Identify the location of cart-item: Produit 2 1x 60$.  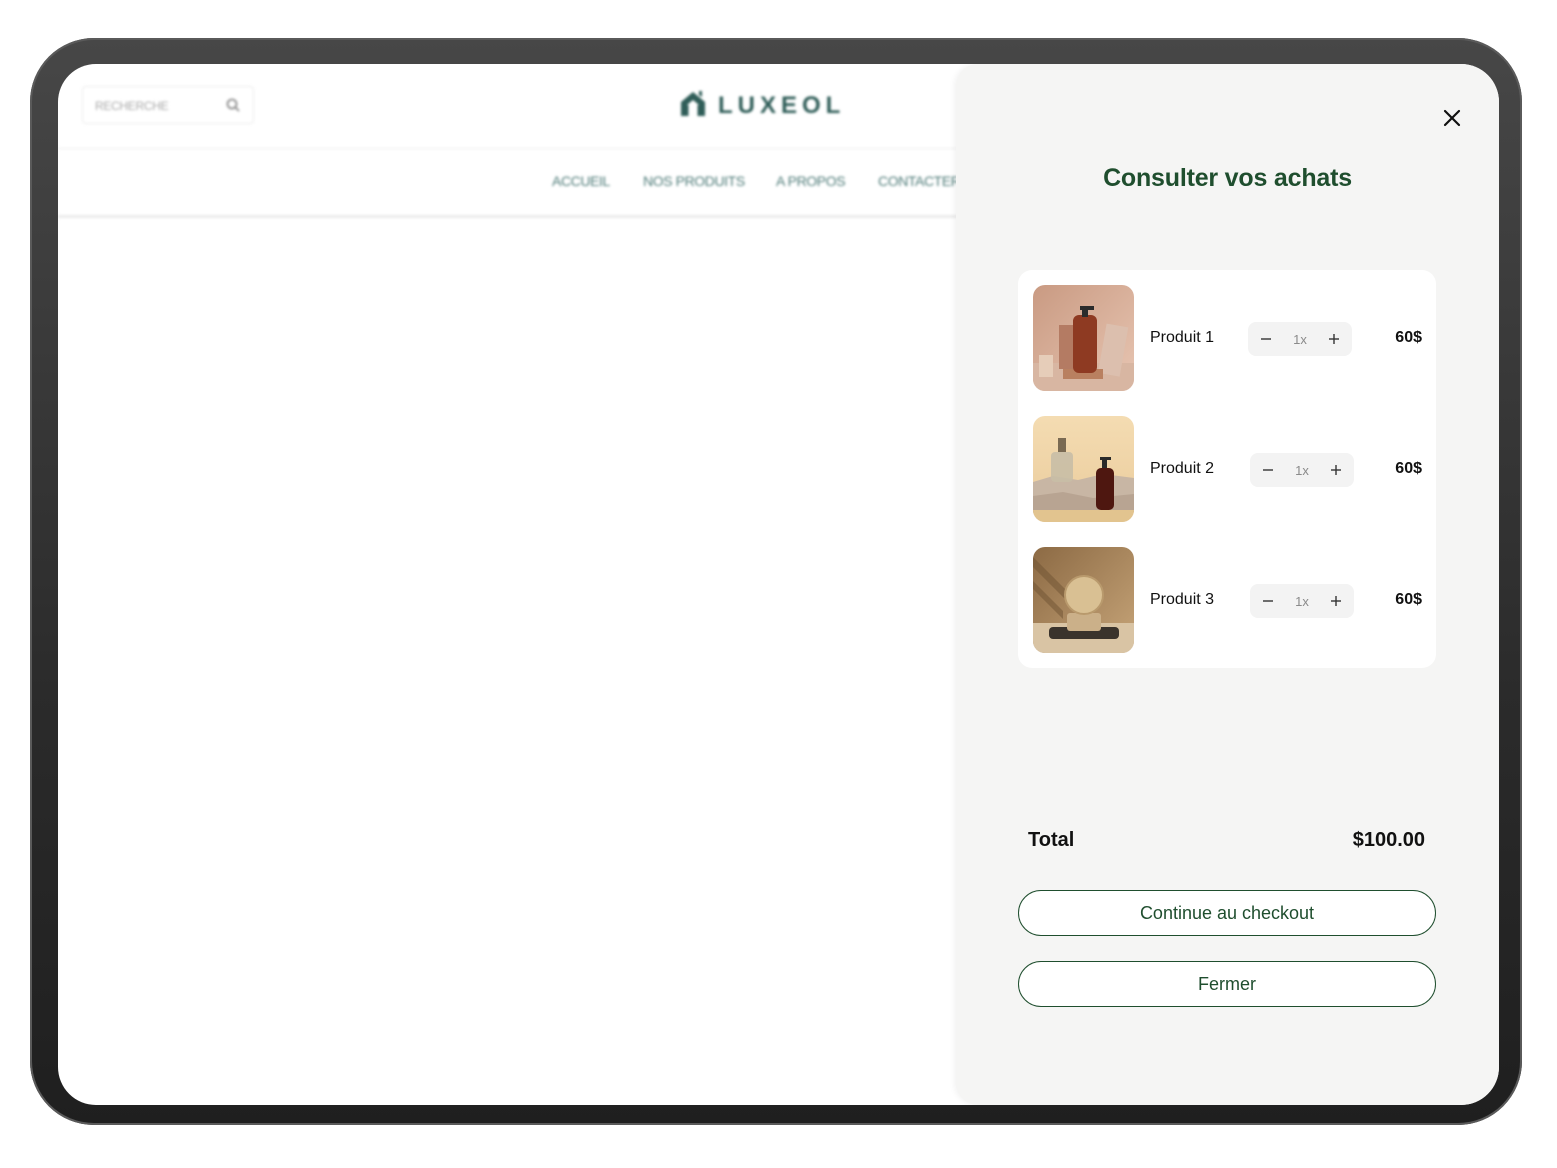
(1227, 469).